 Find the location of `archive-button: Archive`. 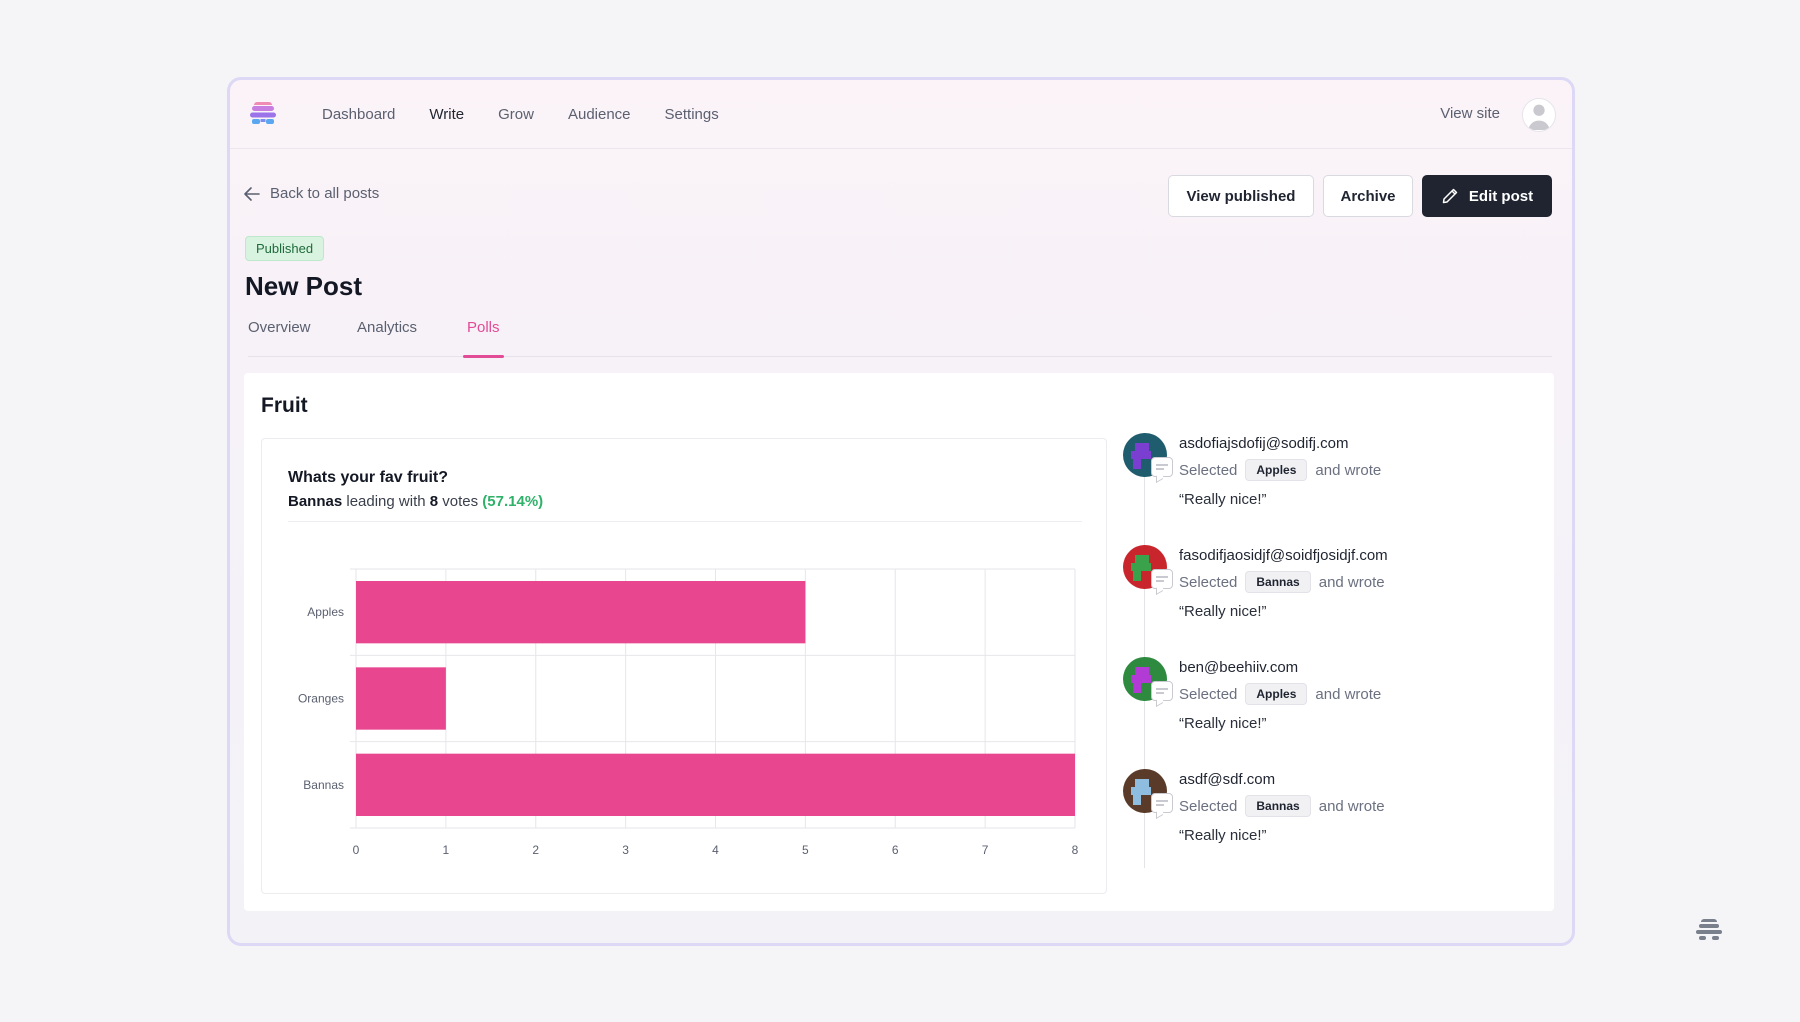

archive-button: Archive is located at coordinates (1368, 196).